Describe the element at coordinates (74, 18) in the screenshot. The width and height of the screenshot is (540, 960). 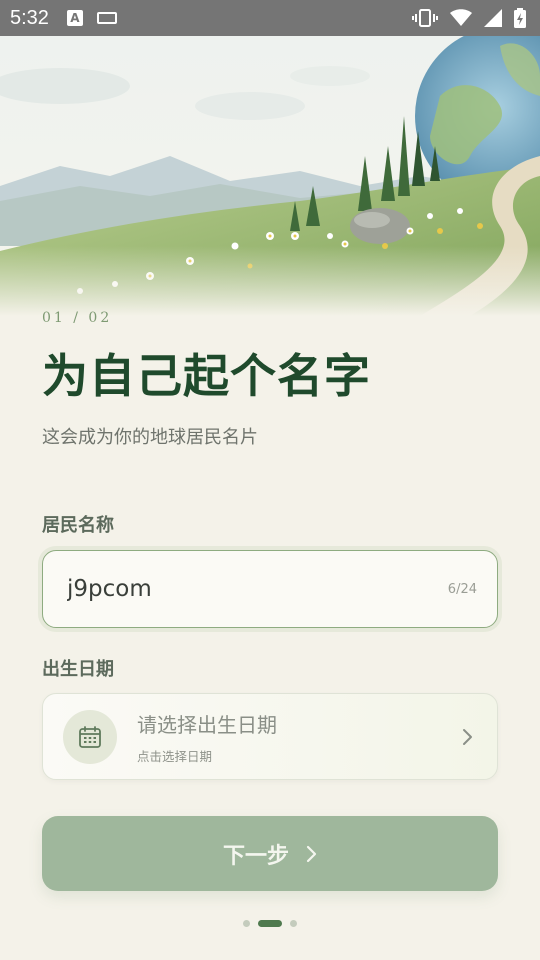
I see `a-box-icon: A` at that location.